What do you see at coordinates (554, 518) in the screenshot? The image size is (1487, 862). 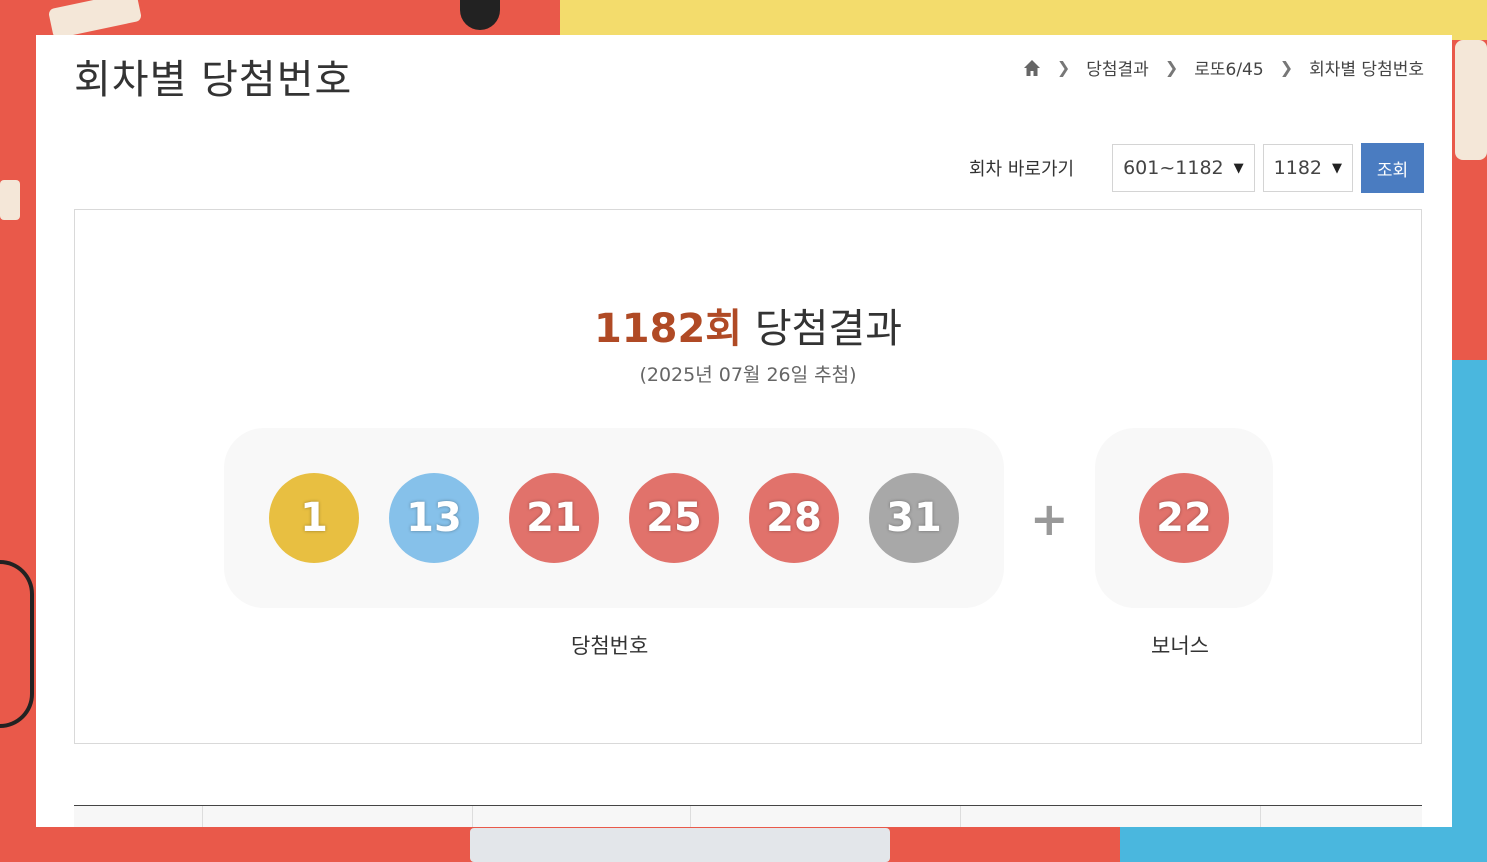 I see `lotto-ball: 21` at bounding box center [554, 518].